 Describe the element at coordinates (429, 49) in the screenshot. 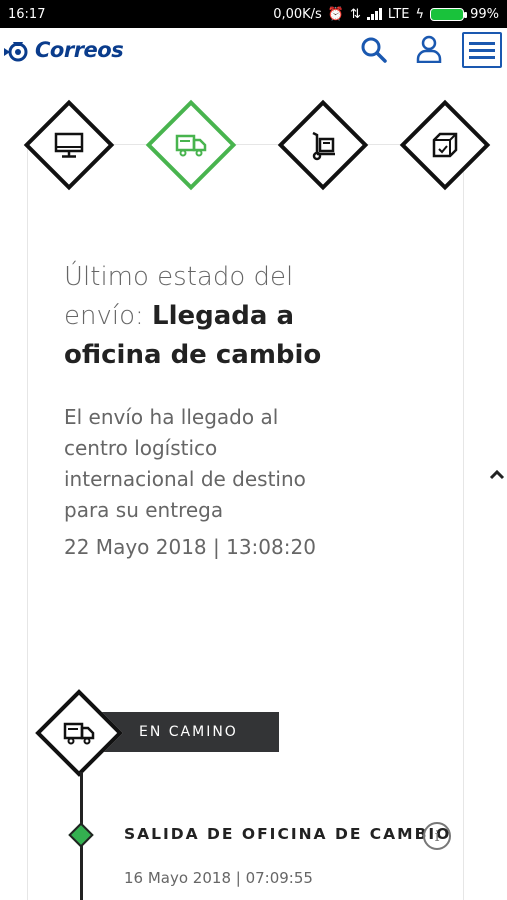

I see `user-icon` at that location.